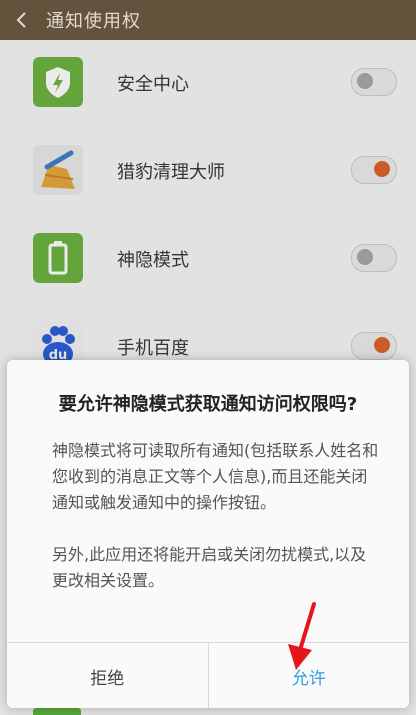 This screenshot has width=416, height=715. I want to click on deny-button: 拒绝, so click(108, 676).